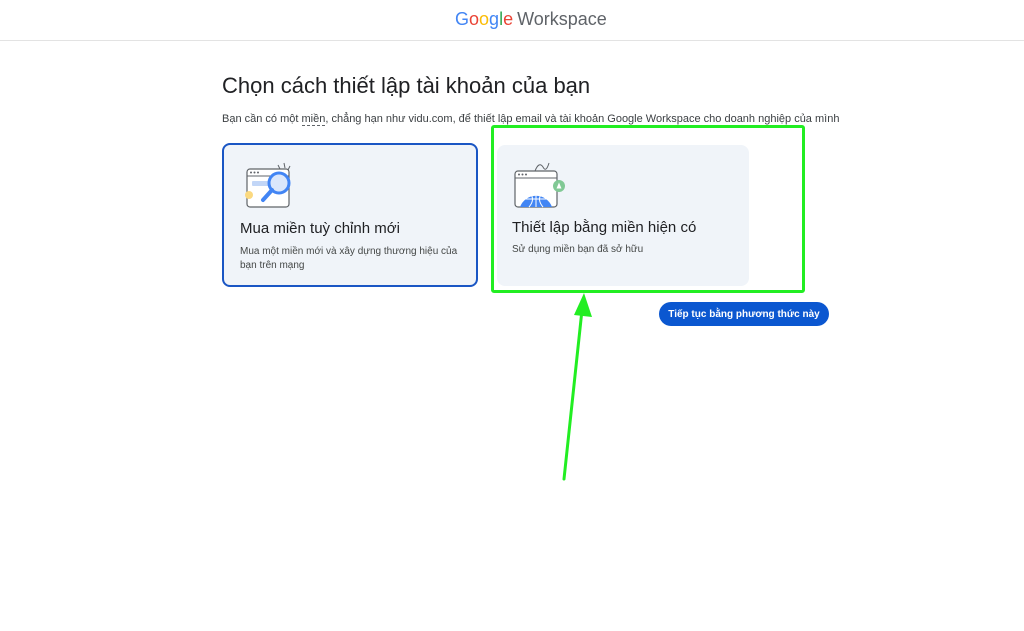  Describe the element at coordinates (462, 19) in the screenshot. I see `logo-letter: G` at that location.